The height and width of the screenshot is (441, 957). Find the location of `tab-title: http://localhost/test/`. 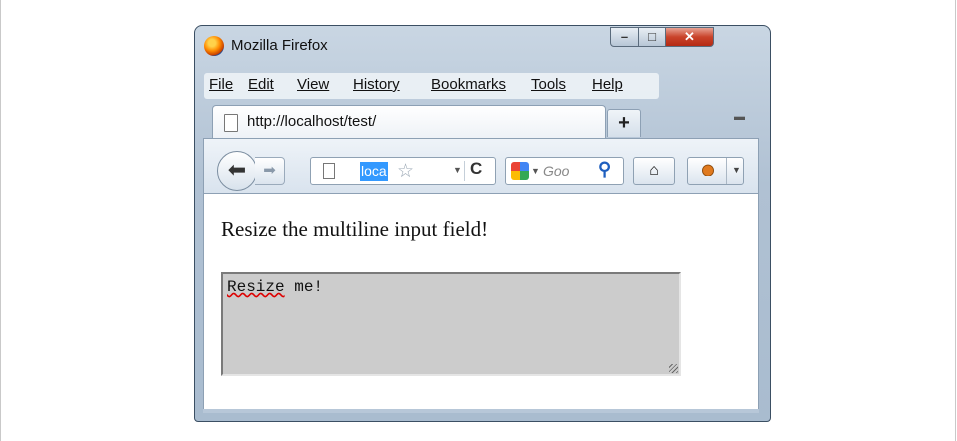

tab-title: http://localhost/test/ is located at coordinates (312, 121).